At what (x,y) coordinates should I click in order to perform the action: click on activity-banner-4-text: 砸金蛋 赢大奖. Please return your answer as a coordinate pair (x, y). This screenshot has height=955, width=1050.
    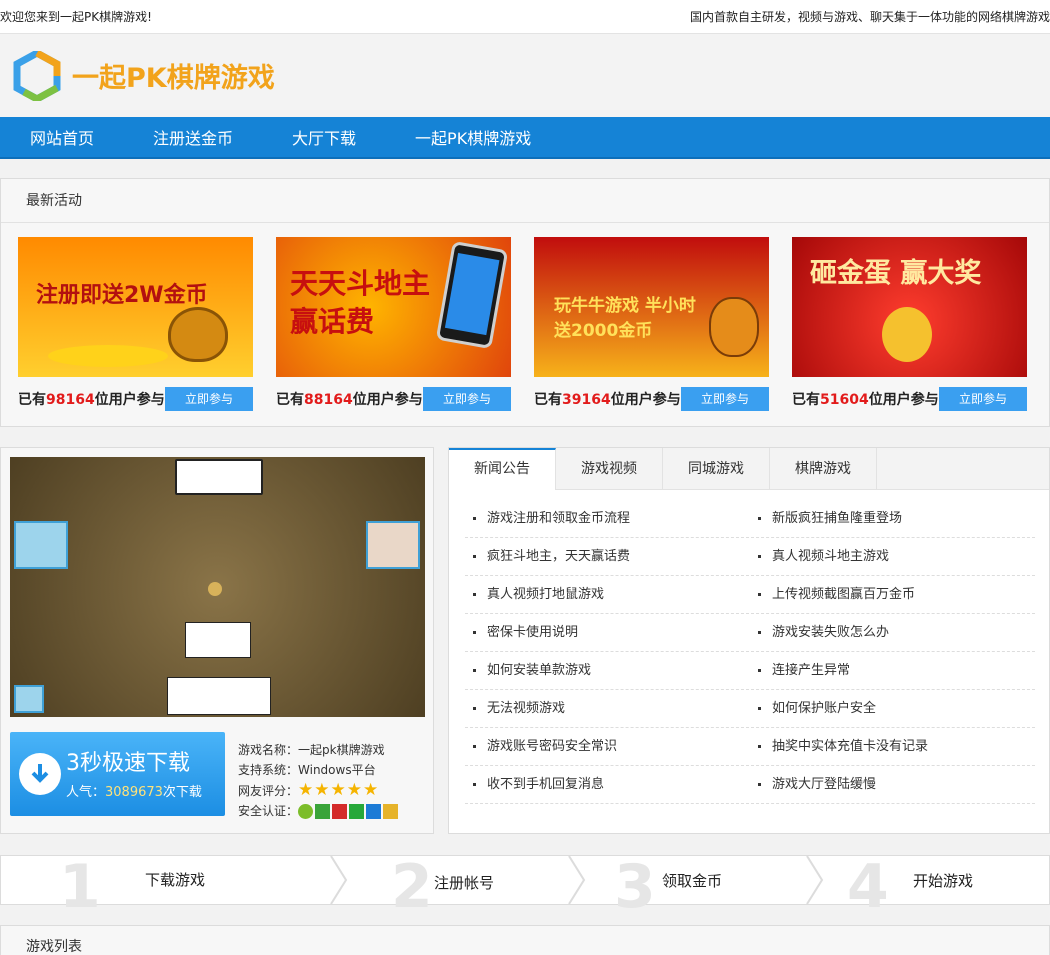
    Looking at the image, I should click on (896, 273).